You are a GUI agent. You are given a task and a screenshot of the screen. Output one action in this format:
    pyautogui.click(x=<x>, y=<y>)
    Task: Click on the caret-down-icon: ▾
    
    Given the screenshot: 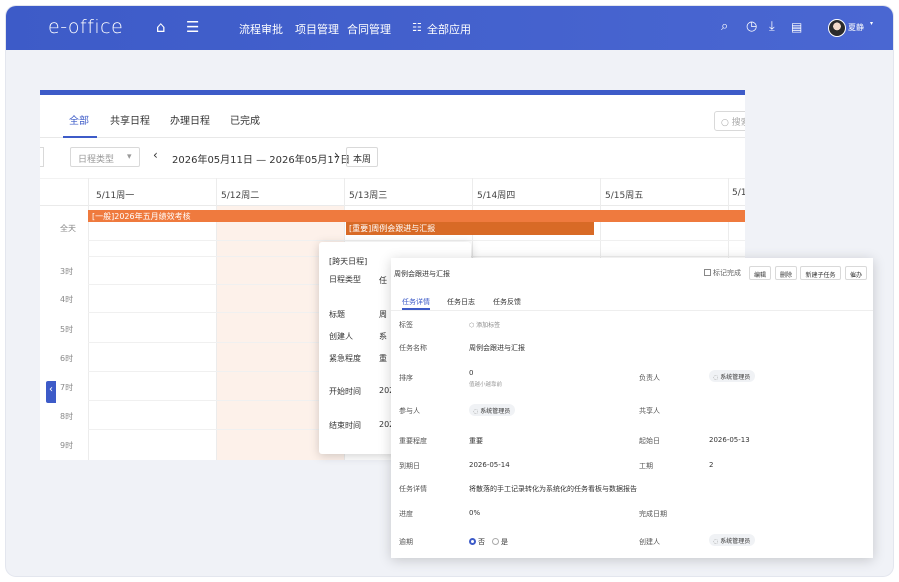 What is the action you would take?
    pyautogui.click(x=129, y=157)
    